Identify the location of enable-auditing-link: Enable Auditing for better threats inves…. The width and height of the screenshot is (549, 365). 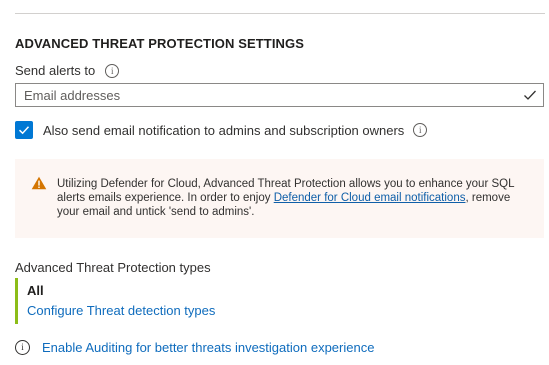
(208, 347).